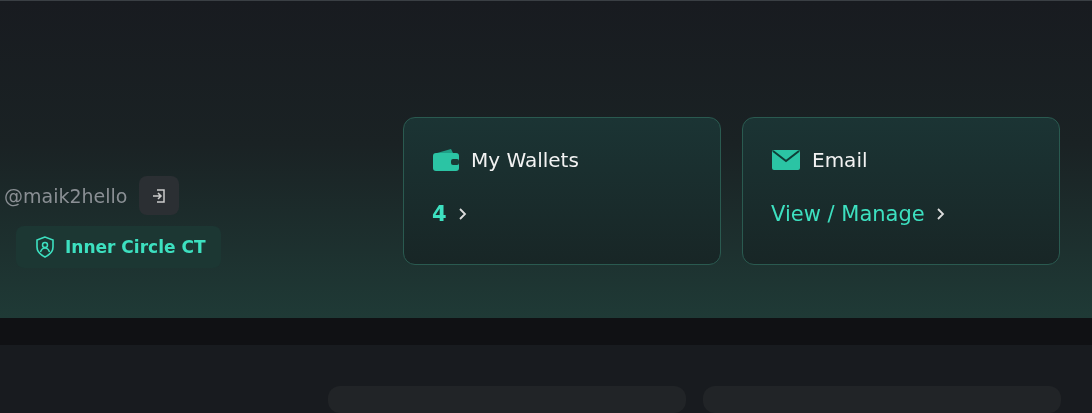 Image resolution: width=1092 pixels, height=413 pixels. What do you see at coordinates (525, 160) in the screenshot?
I see `card-title: My Wallets` at bounding box center [525, 160].